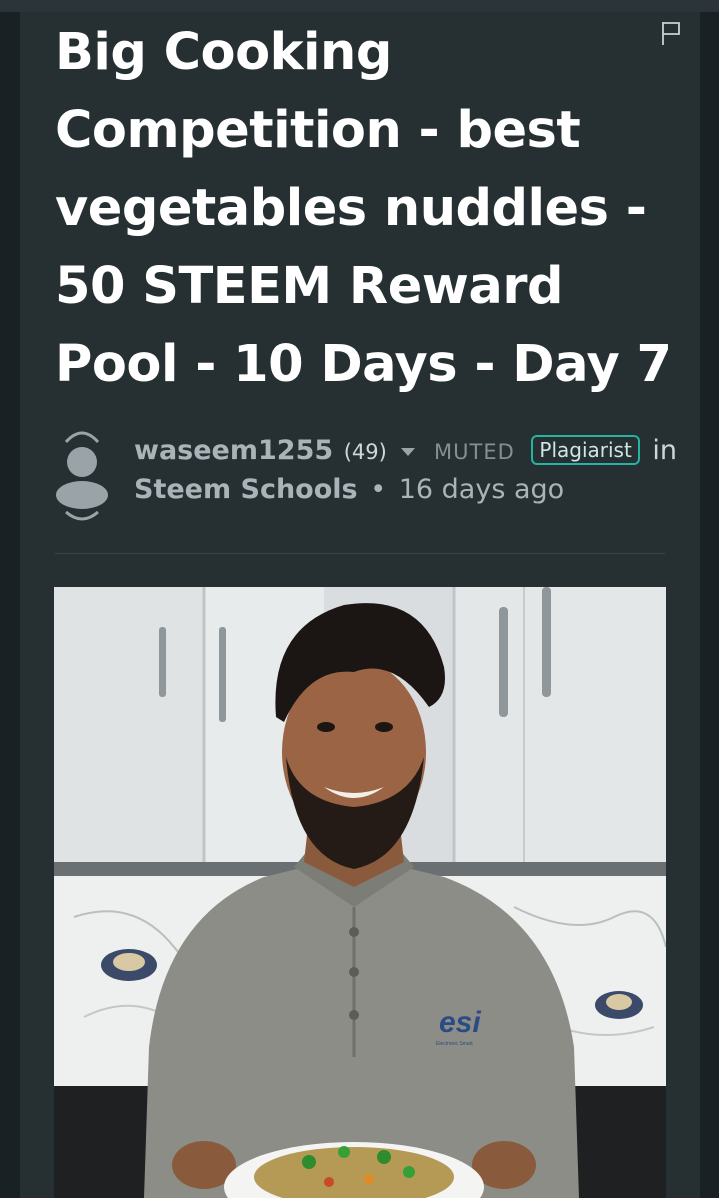 This screenshot has width=719, height=1198. Describe the element at coordinates (10, 605) in the screenshot. I see `left-gutter` at that location.